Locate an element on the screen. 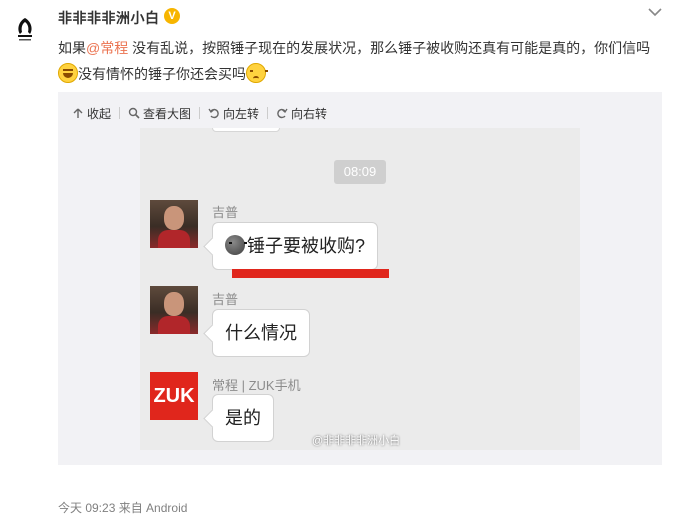  red-highlight-bar is located at coordinates (310, 273).